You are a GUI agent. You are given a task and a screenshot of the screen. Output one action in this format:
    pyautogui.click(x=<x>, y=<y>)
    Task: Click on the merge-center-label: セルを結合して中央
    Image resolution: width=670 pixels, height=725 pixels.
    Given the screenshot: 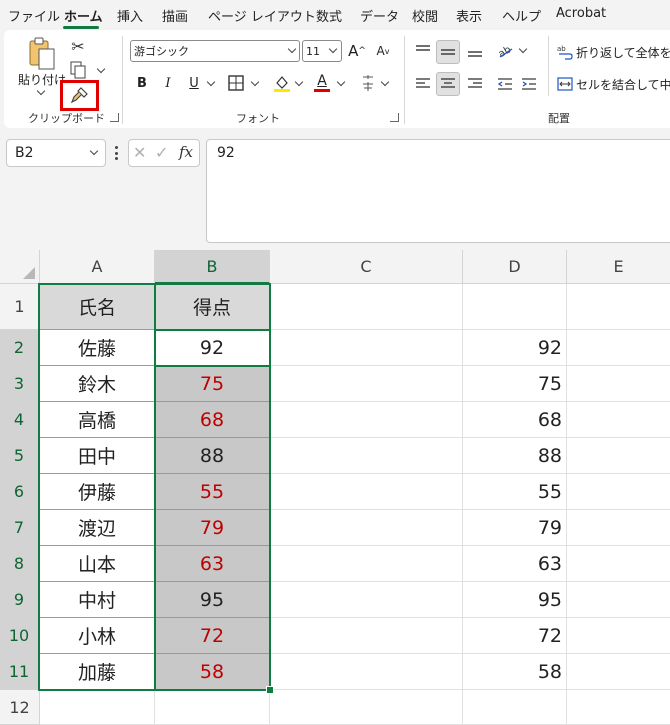 What is the action you would take?
    pyautogui.click(x=623, y=84)
    